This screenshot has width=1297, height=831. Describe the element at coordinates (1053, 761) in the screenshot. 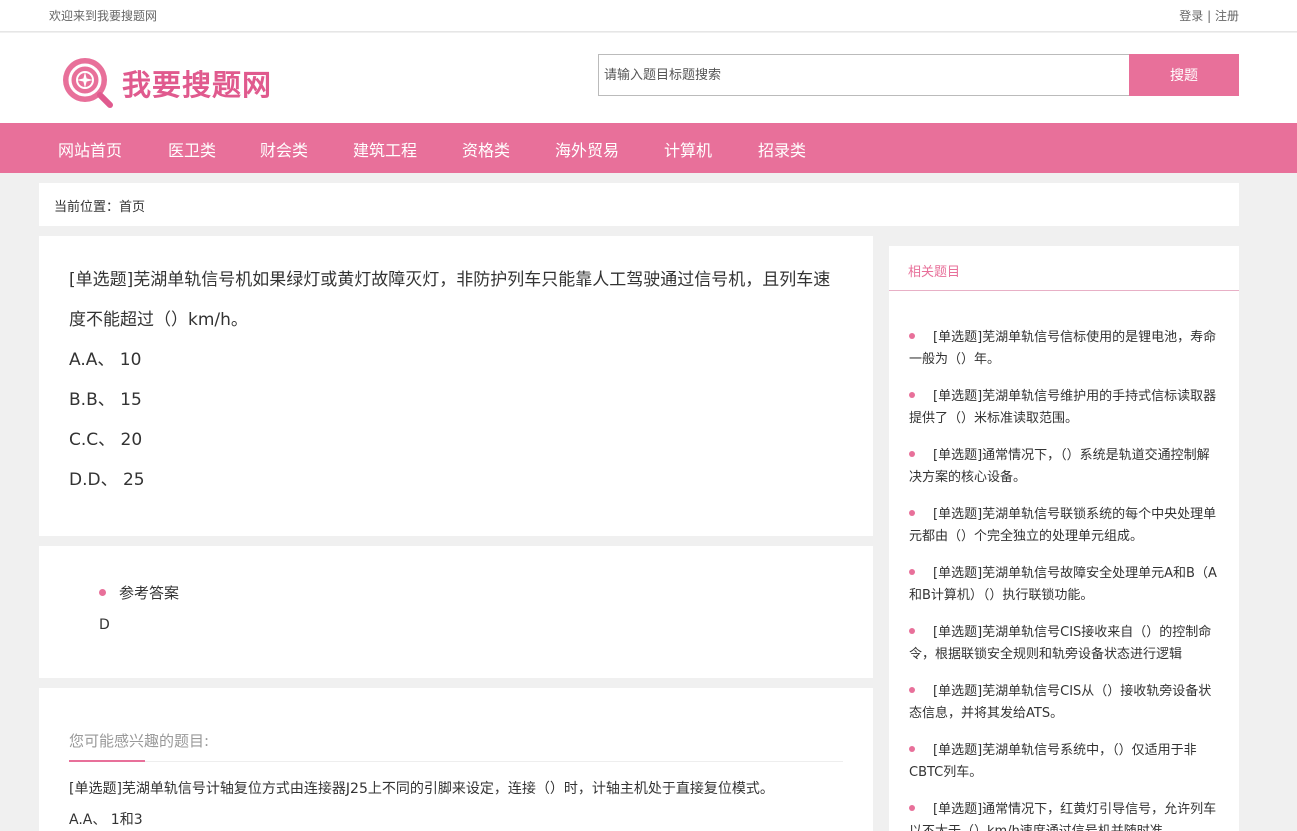

I see `related-item-text: [单选题]芜湖单轨信号系统中，（）仅适用于非CBTC列车。` at that location.